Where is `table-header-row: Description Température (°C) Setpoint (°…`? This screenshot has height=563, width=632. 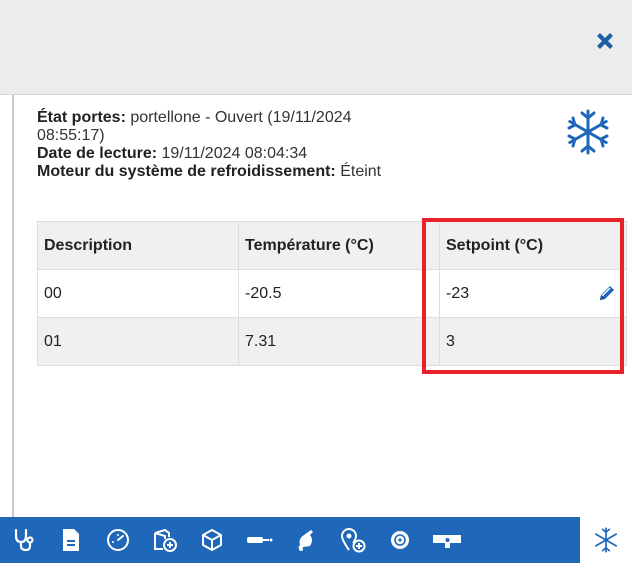 table-header-row: Description Température (°C) Setpoint (°… is located at coordinates (332, 245).